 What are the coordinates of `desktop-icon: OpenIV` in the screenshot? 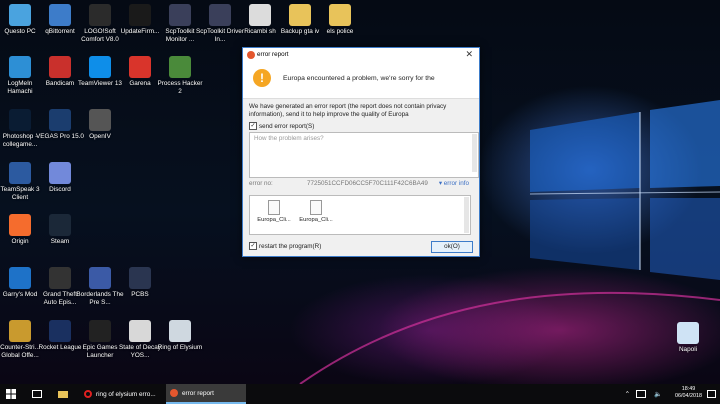 It's located at (100, 125).